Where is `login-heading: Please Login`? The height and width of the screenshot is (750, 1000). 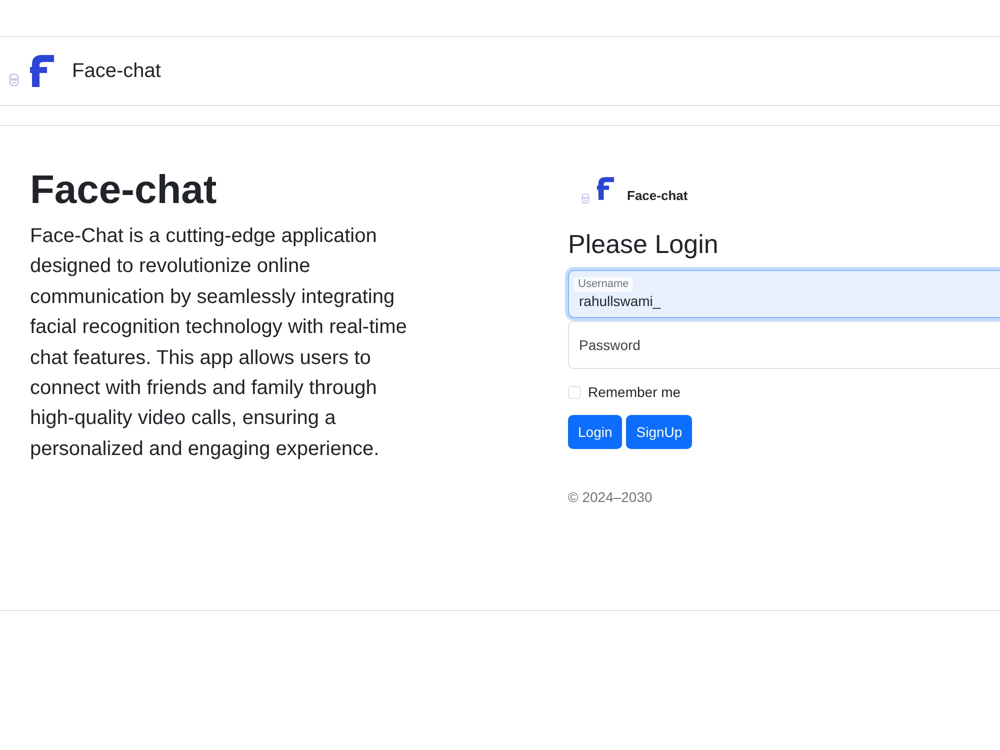
login-heading: Please Login is located at coordinates (643, 244).